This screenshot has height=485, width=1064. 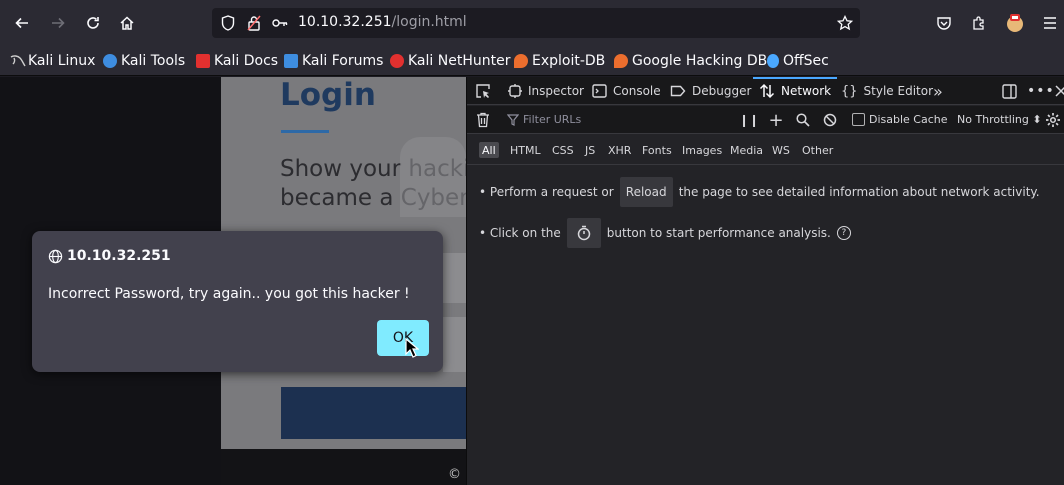 What do you see at coordinates (483, 120) in the screenshot?
I see `clear-requests-button` at bounding box center [483, 120].